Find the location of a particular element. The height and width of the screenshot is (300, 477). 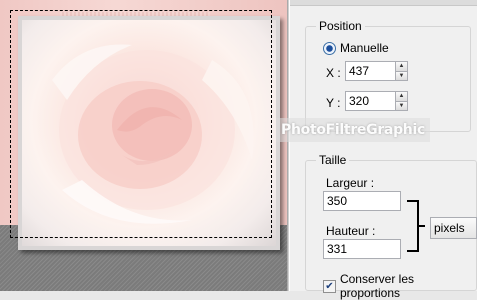

manual-radio-label: Manuelle is located at coordinates (364, 48).